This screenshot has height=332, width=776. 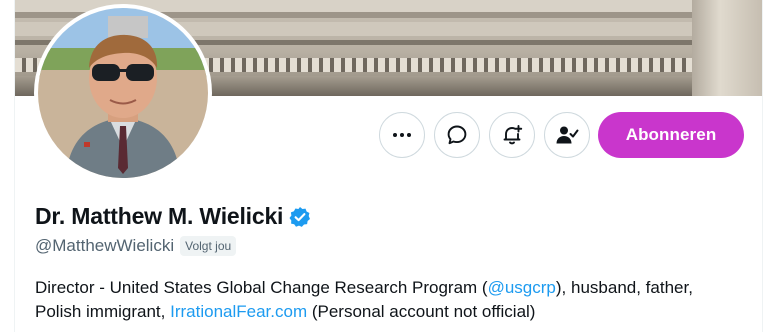 What do you see at coordinates (762, 166) in the screenshot?
I see `right-divider` at bounding box center [762, 166].